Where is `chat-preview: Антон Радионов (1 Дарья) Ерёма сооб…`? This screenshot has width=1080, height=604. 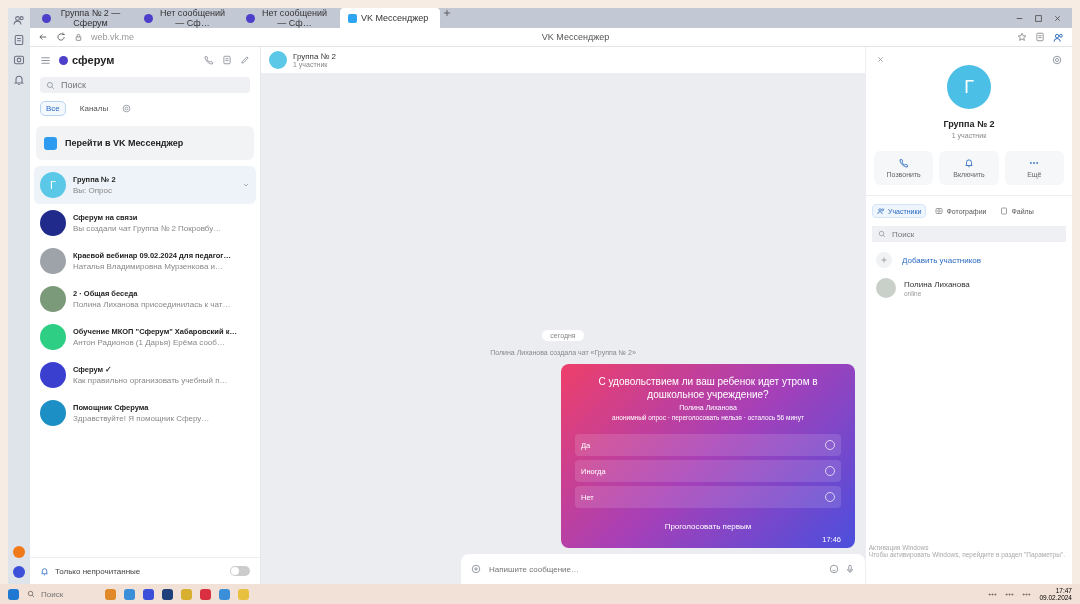
chat-preview: Антон Радионов (1 Дарья) Ерёма сооб… is located at coordinates (149, 342).